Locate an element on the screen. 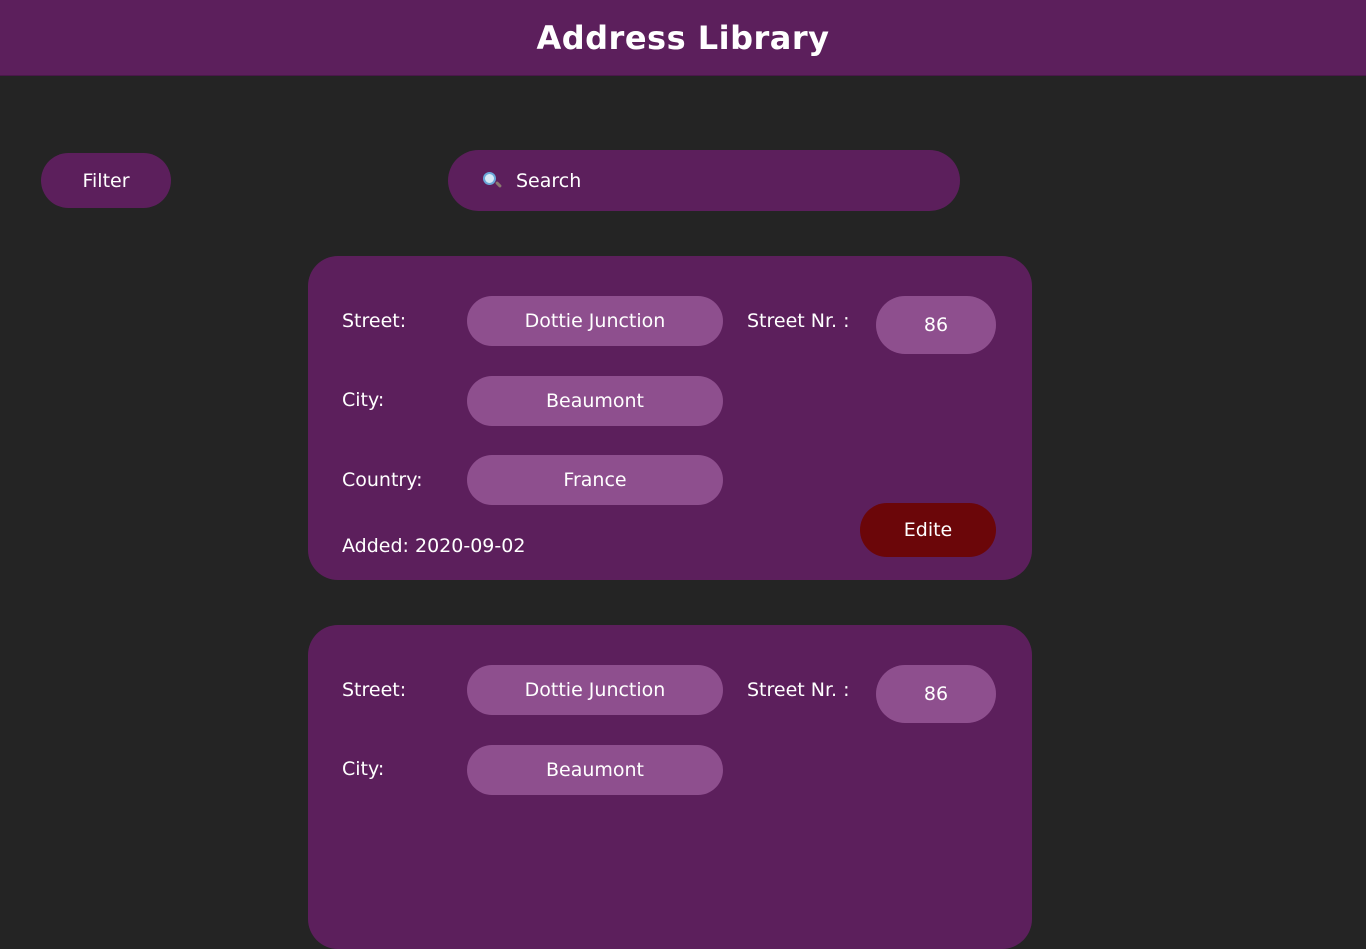  search-icon is located at coordinates (492, 181).